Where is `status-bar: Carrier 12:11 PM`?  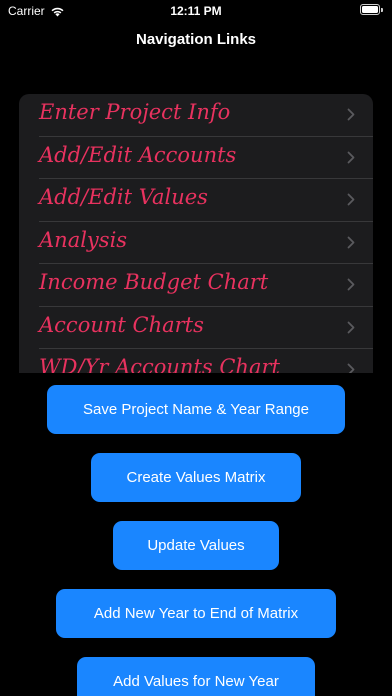 status-bar: Carrier 12:11 PM is located at coordinates (196, 11).